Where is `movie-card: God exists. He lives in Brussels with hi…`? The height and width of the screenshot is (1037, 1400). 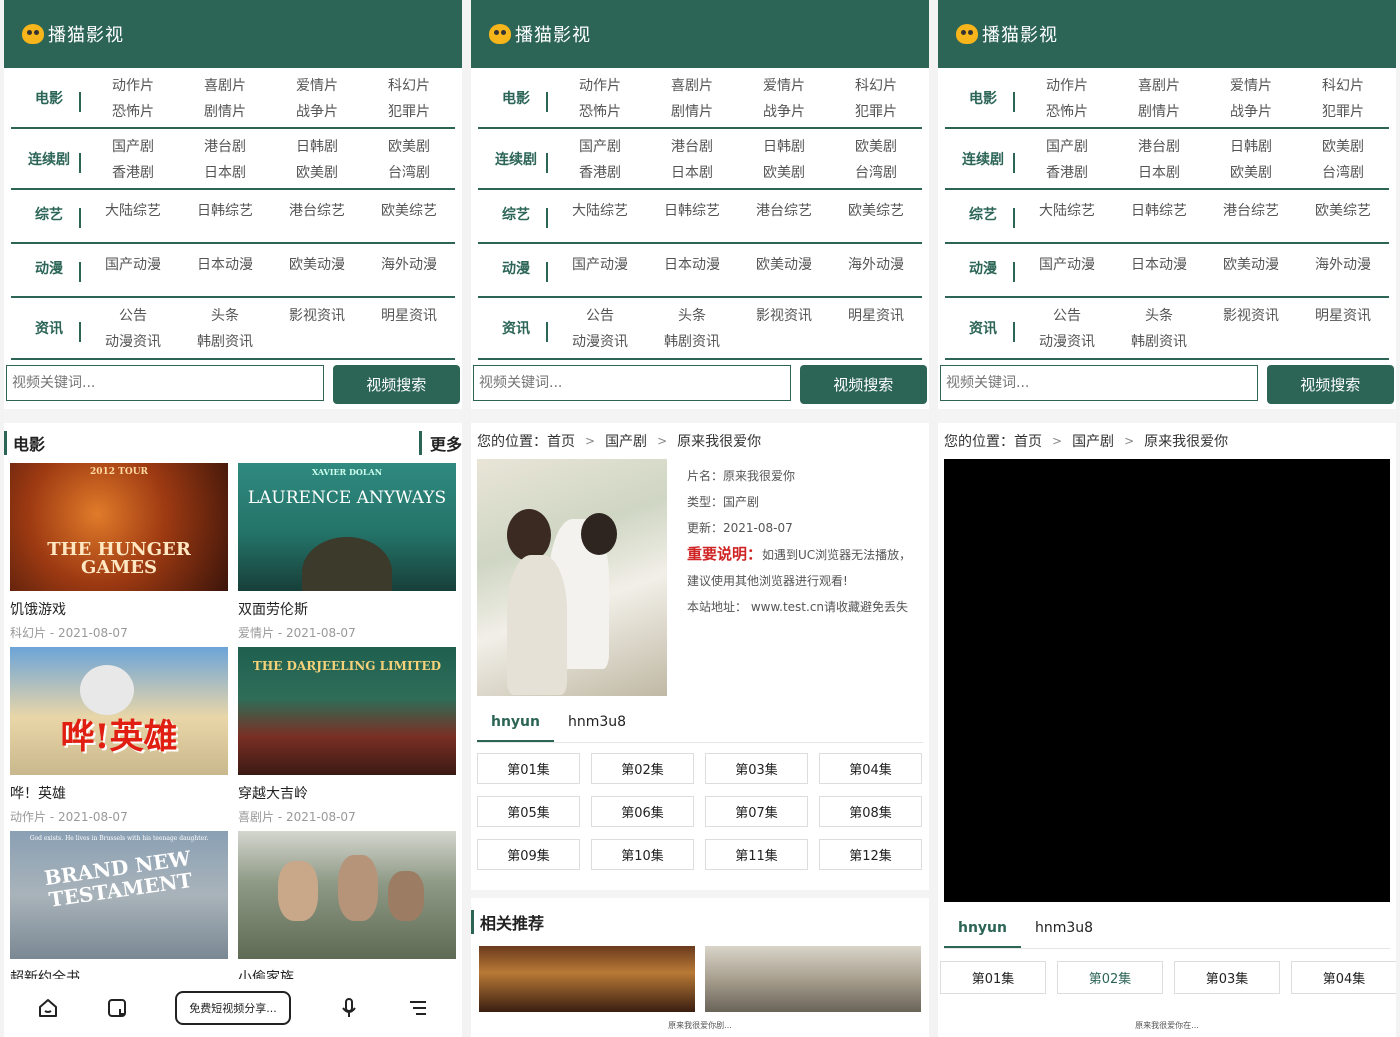
movie-card: God exists. He lives in Brussels with hi… is located at coordinates (119, 909).